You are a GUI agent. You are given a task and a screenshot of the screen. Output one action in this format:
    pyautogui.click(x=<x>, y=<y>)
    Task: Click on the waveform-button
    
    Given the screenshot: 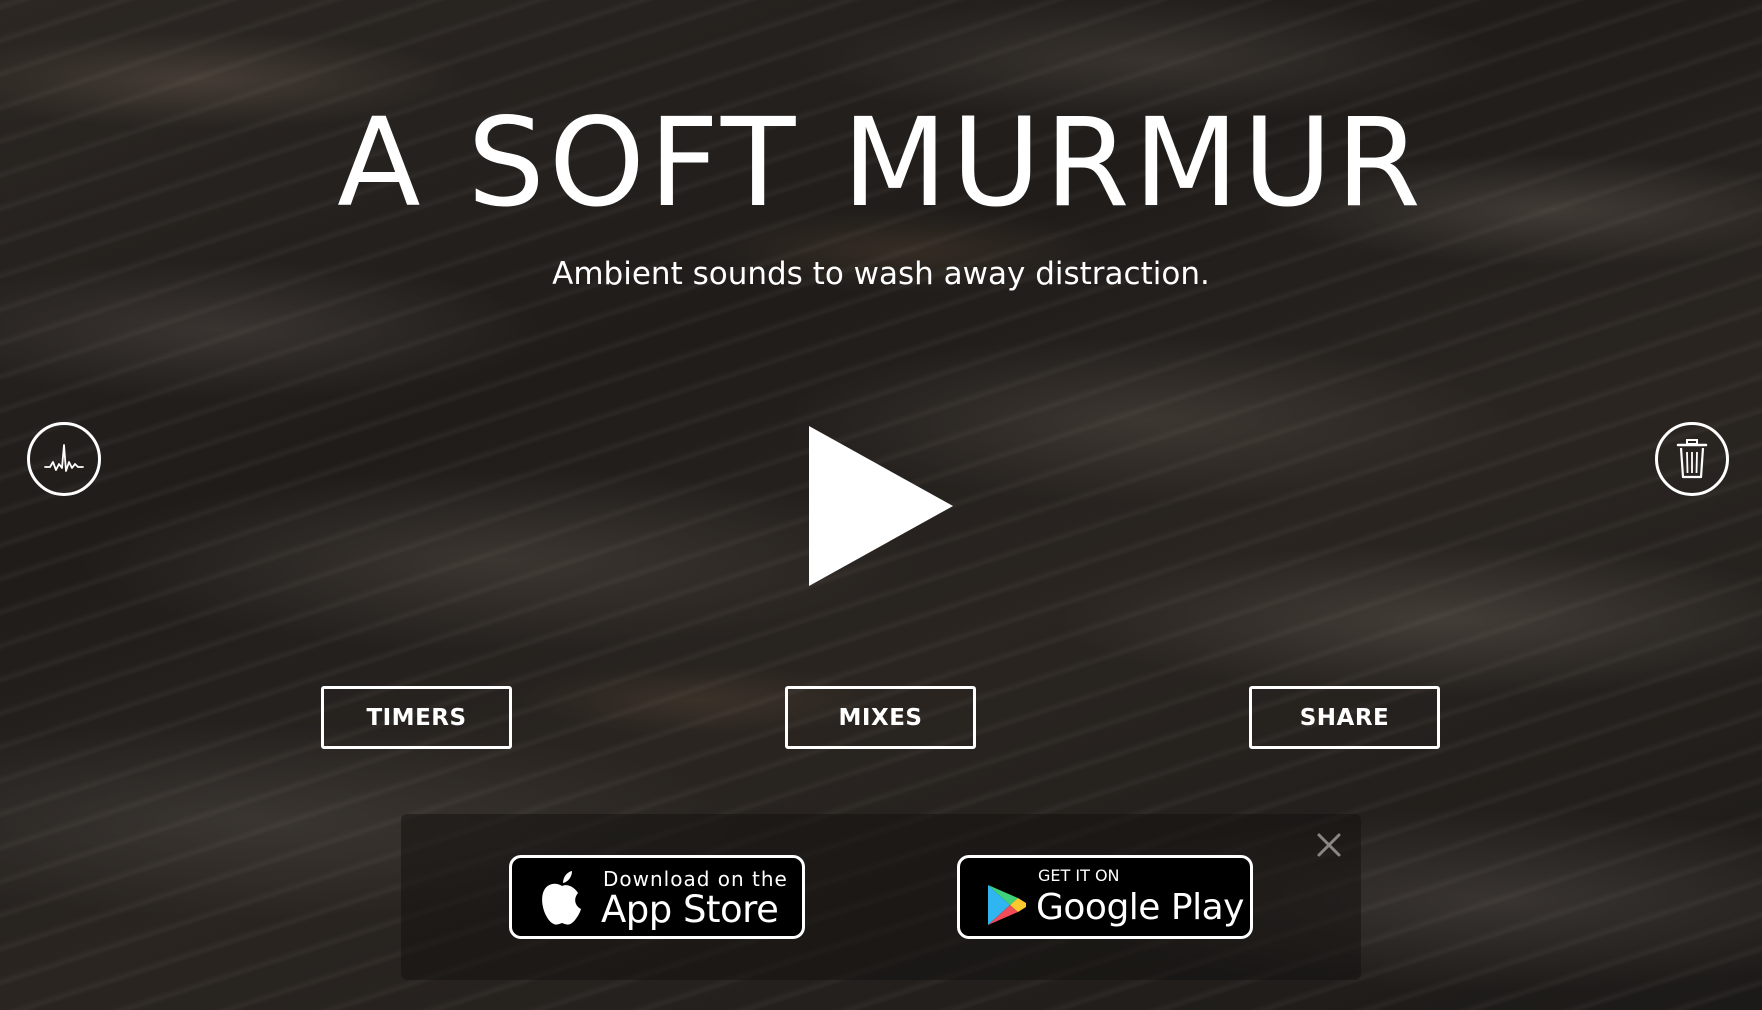 What is the action you would take?
    pyautogui.click(x=64, y=459)
    